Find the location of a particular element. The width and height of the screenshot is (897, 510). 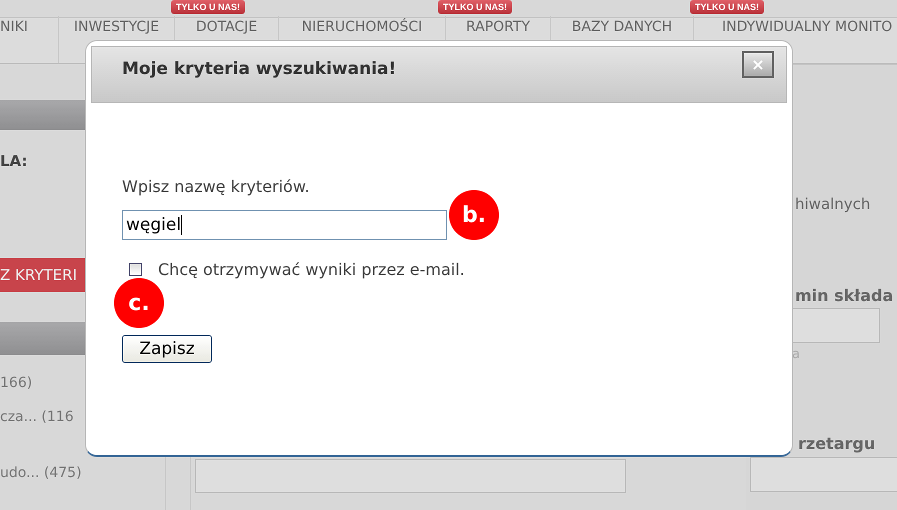

category-link: 166) is located at coordinates (16, 383).